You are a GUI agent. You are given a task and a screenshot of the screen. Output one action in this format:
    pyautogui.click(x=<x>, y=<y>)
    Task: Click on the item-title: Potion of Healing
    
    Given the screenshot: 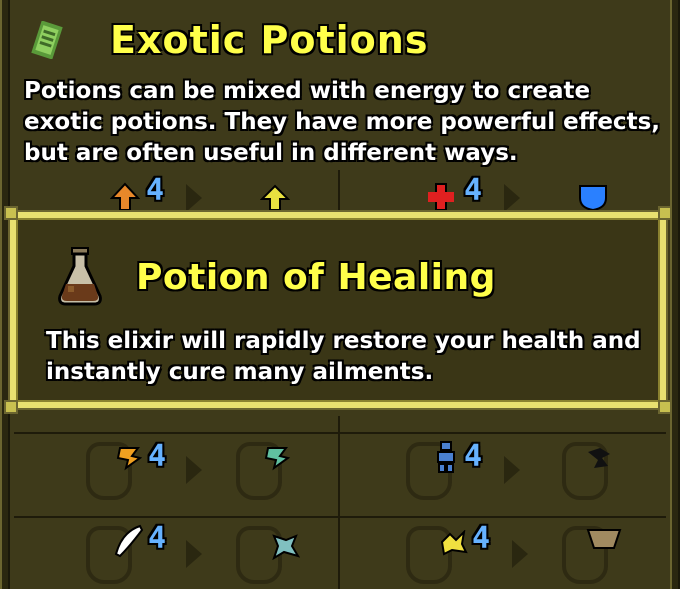 What is the action you would take?
    pyautogui.click(x=316, y=277)
    